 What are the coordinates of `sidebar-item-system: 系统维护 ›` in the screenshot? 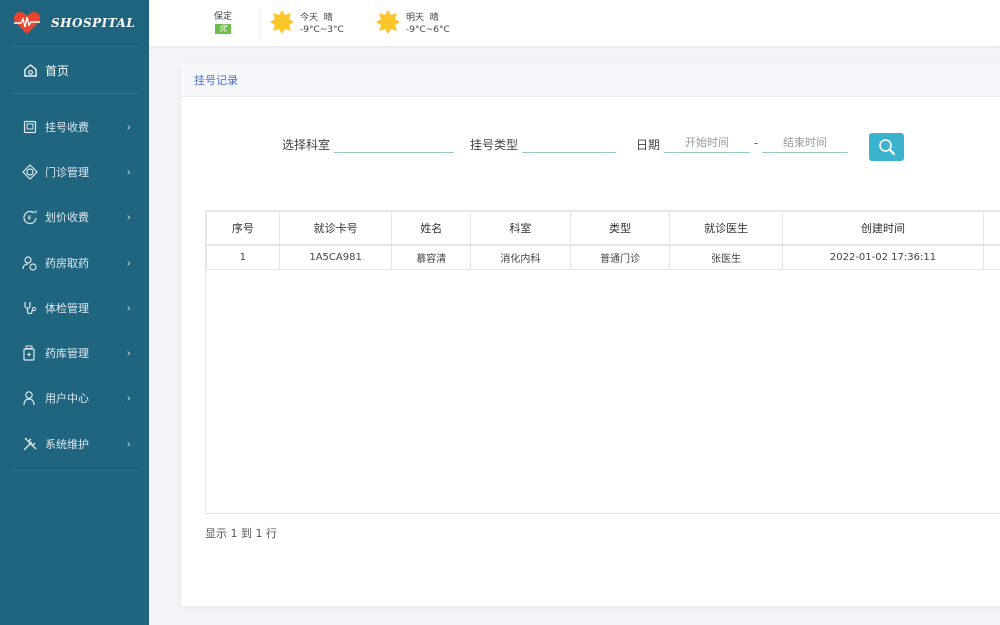 It's located at (74, 443).